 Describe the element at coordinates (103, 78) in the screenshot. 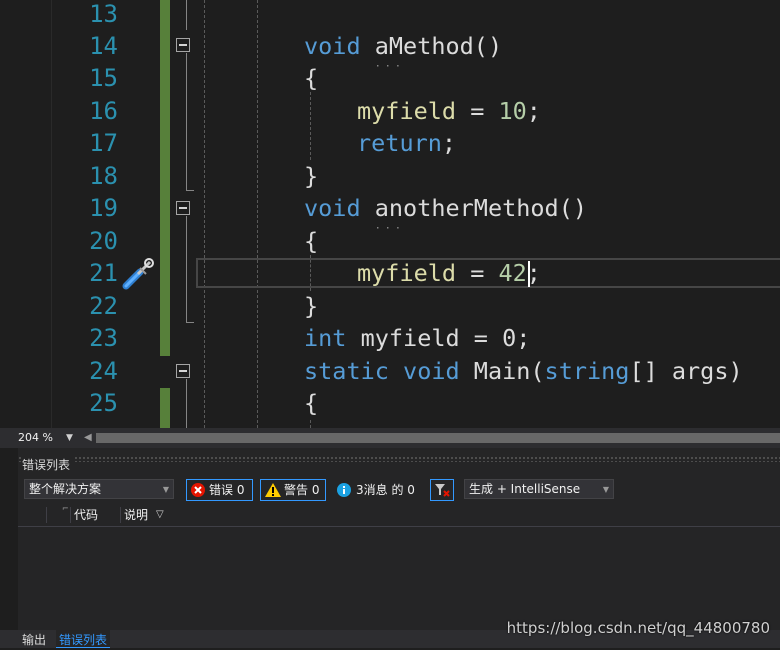

I see `line-number: 15` at that location.